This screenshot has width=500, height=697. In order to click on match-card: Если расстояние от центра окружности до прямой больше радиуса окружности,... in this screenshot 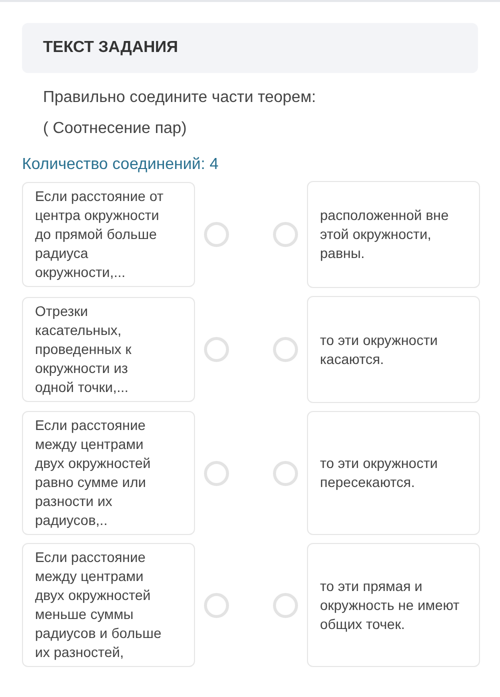, I will do `click(108, 234)`.